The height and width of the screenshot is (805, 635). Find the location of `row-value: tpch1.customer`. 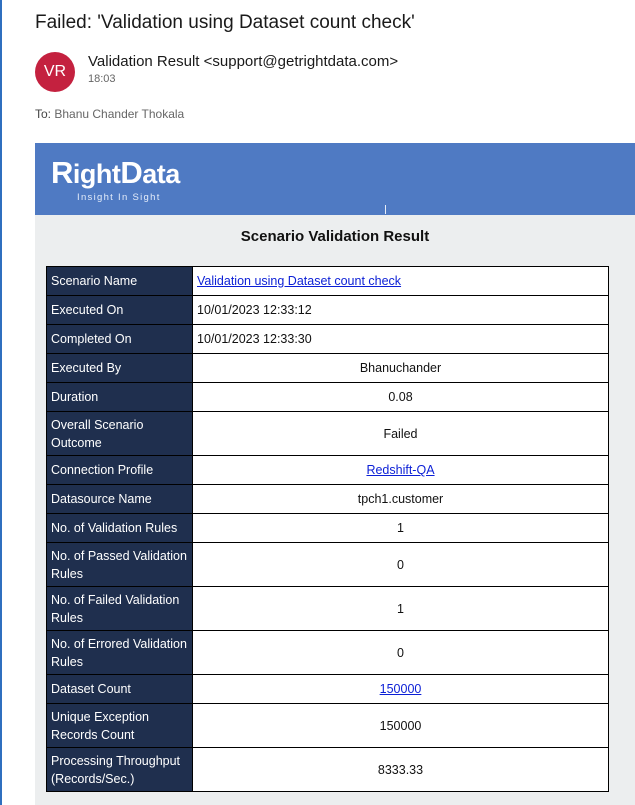

row-value: tpch1.customer is located at coordinates (400, 499).